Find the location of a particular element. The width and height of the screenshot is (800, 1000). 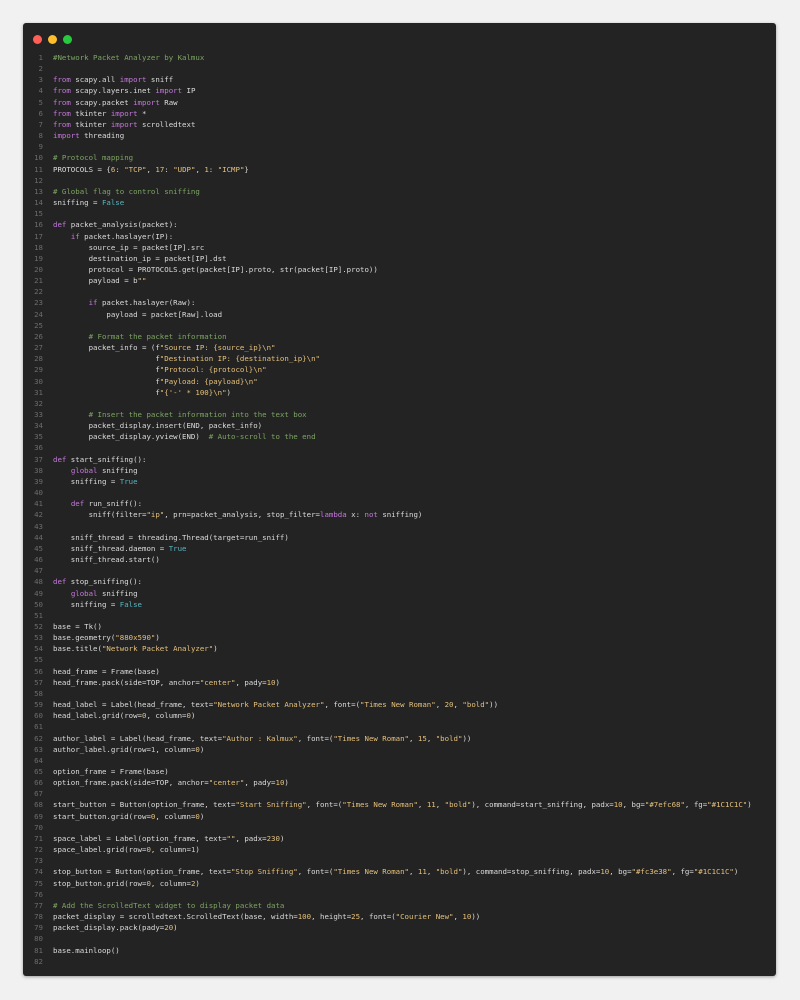

line-number: 21 is located at coordinates (38, 281).